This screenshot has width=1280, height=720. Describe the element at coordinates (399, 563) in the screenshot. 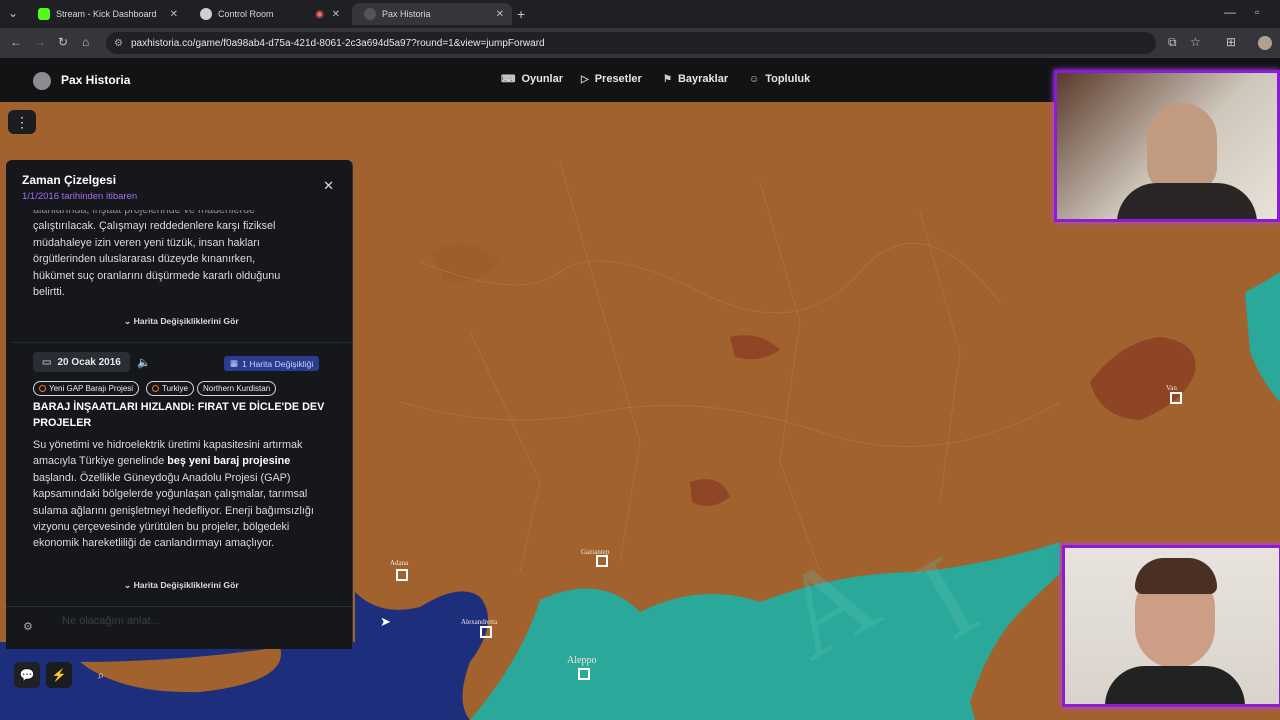

I see `city-label: Adana` at that location.